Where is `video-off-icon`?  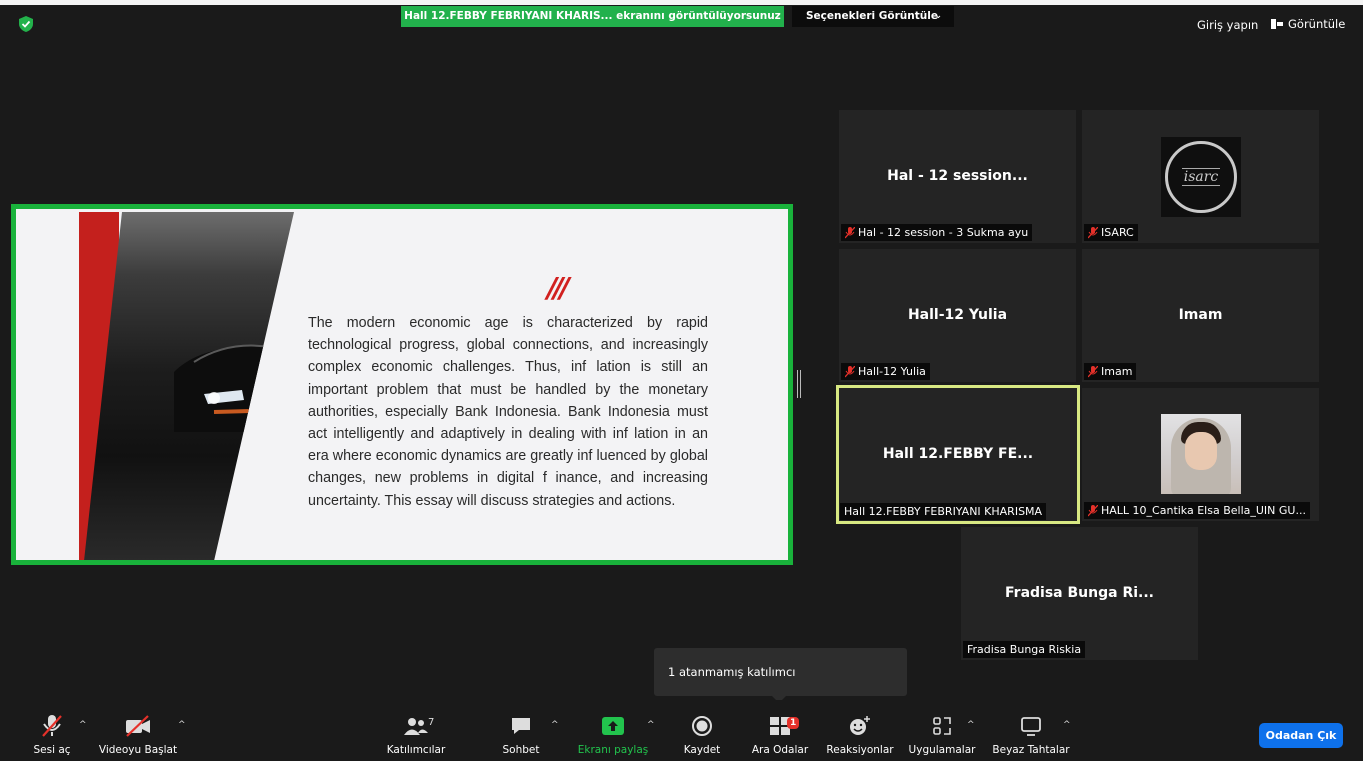
video-off-icon is located at coordinates (138, 726).